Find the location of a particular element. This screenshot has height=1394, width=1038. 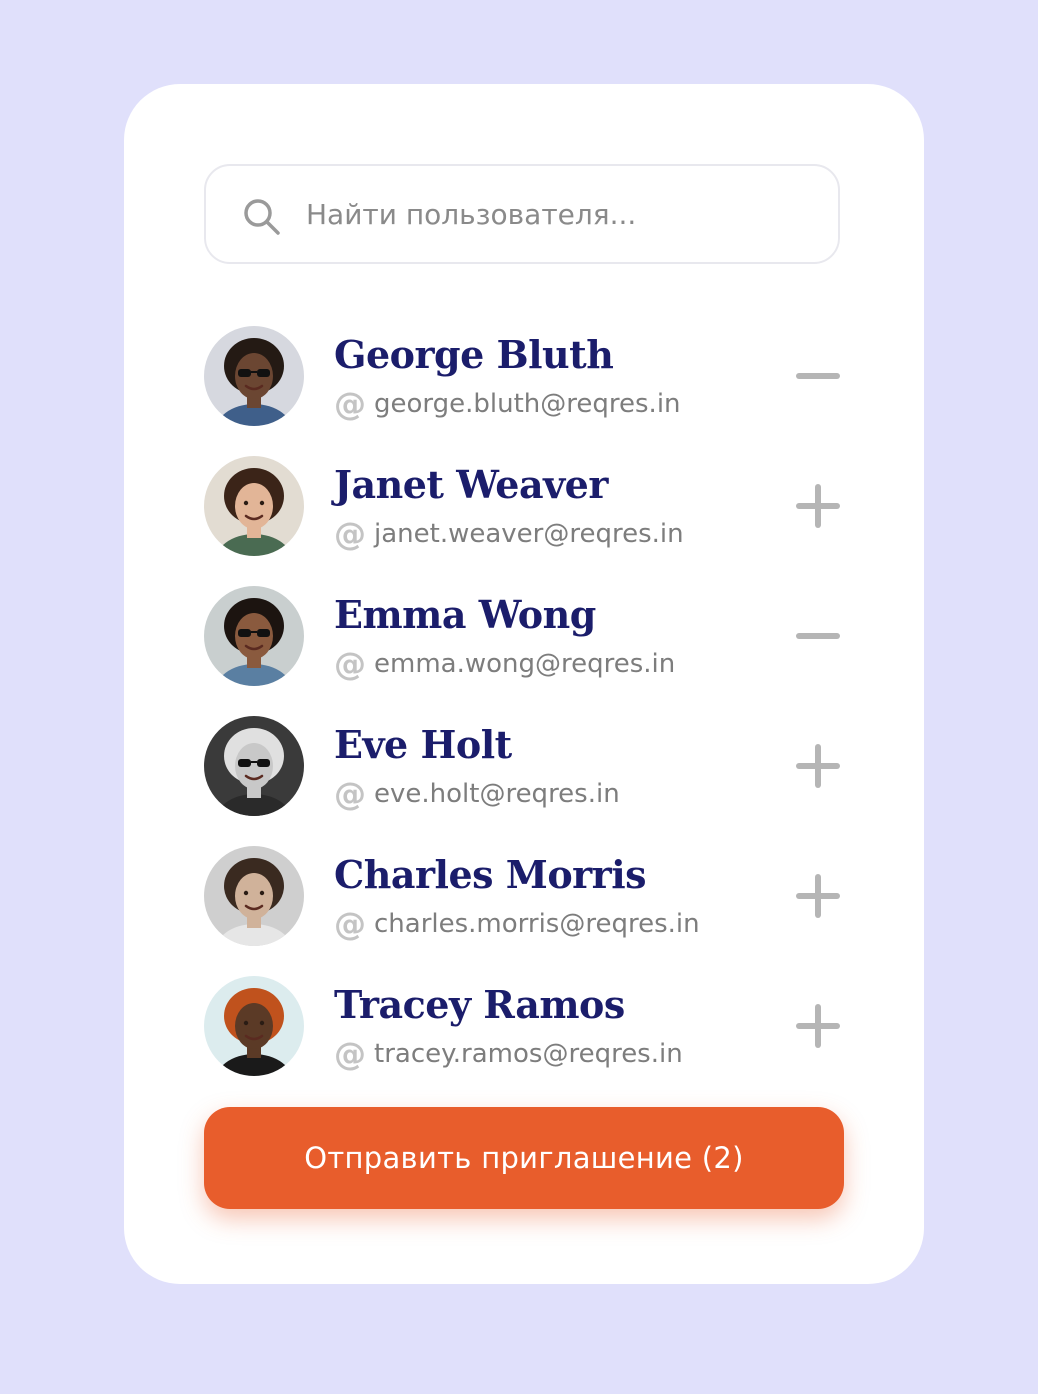

user-email-text: emma.wong@reqres.in is located at coordinates (525, 664).